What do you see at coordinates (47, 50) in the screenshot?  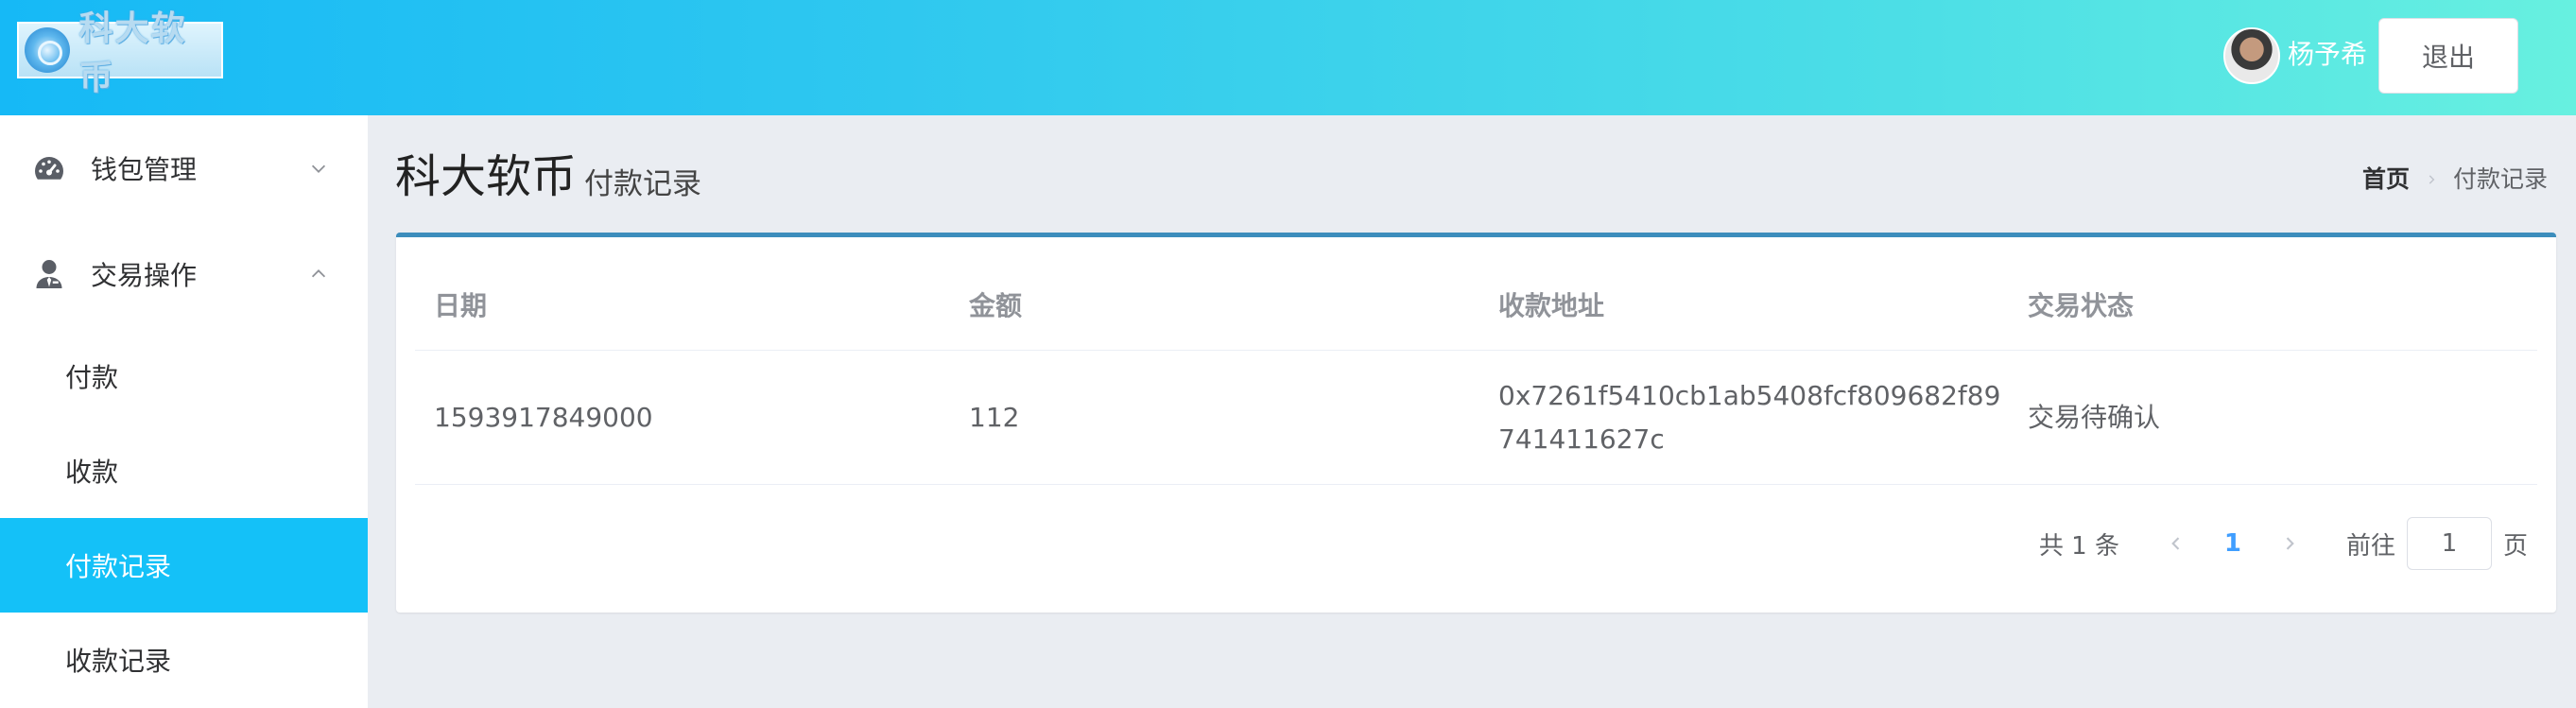 I see `logo-icon` at bounding box center [47, 50].